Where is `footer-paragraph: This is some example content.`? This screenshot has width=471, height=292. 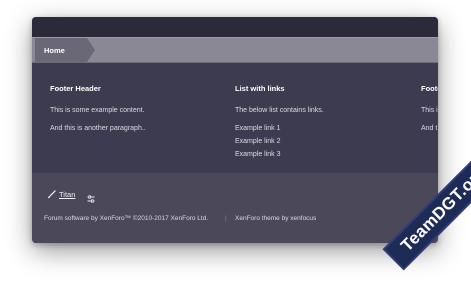
footer-paragraph: This is some example content. is located at coordinates (97, 110).